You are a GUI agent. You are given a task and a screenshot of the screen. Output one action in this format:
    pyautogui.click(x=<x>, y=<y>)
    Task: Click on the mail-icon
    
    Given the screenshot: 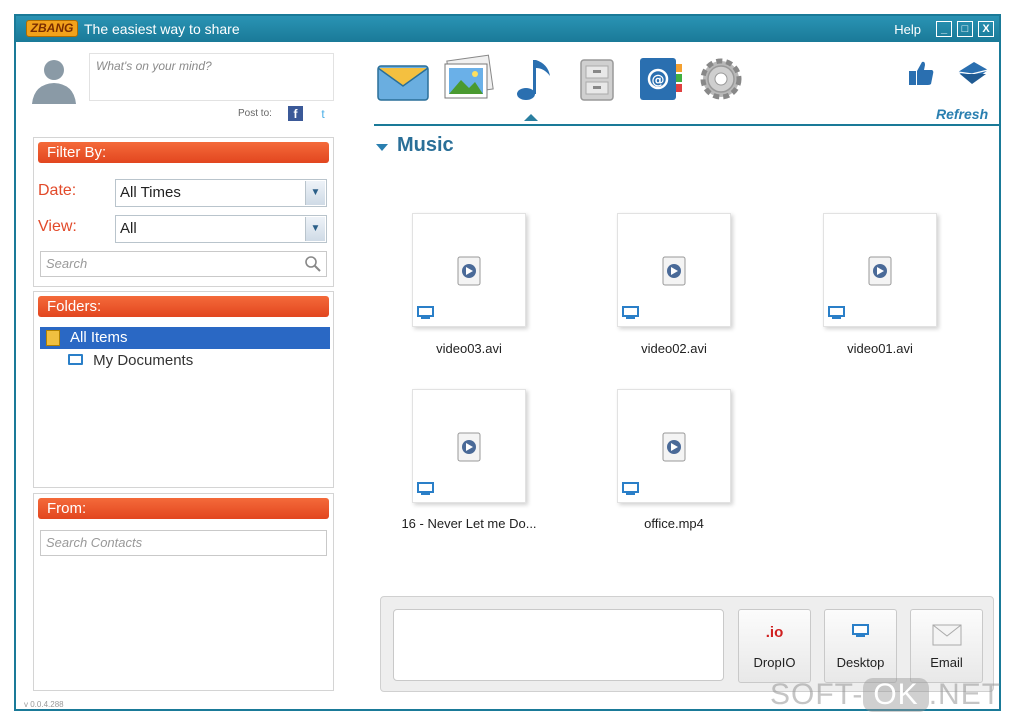 What is the action you would take?
    pyautogui.click(x=403, y=79)
    